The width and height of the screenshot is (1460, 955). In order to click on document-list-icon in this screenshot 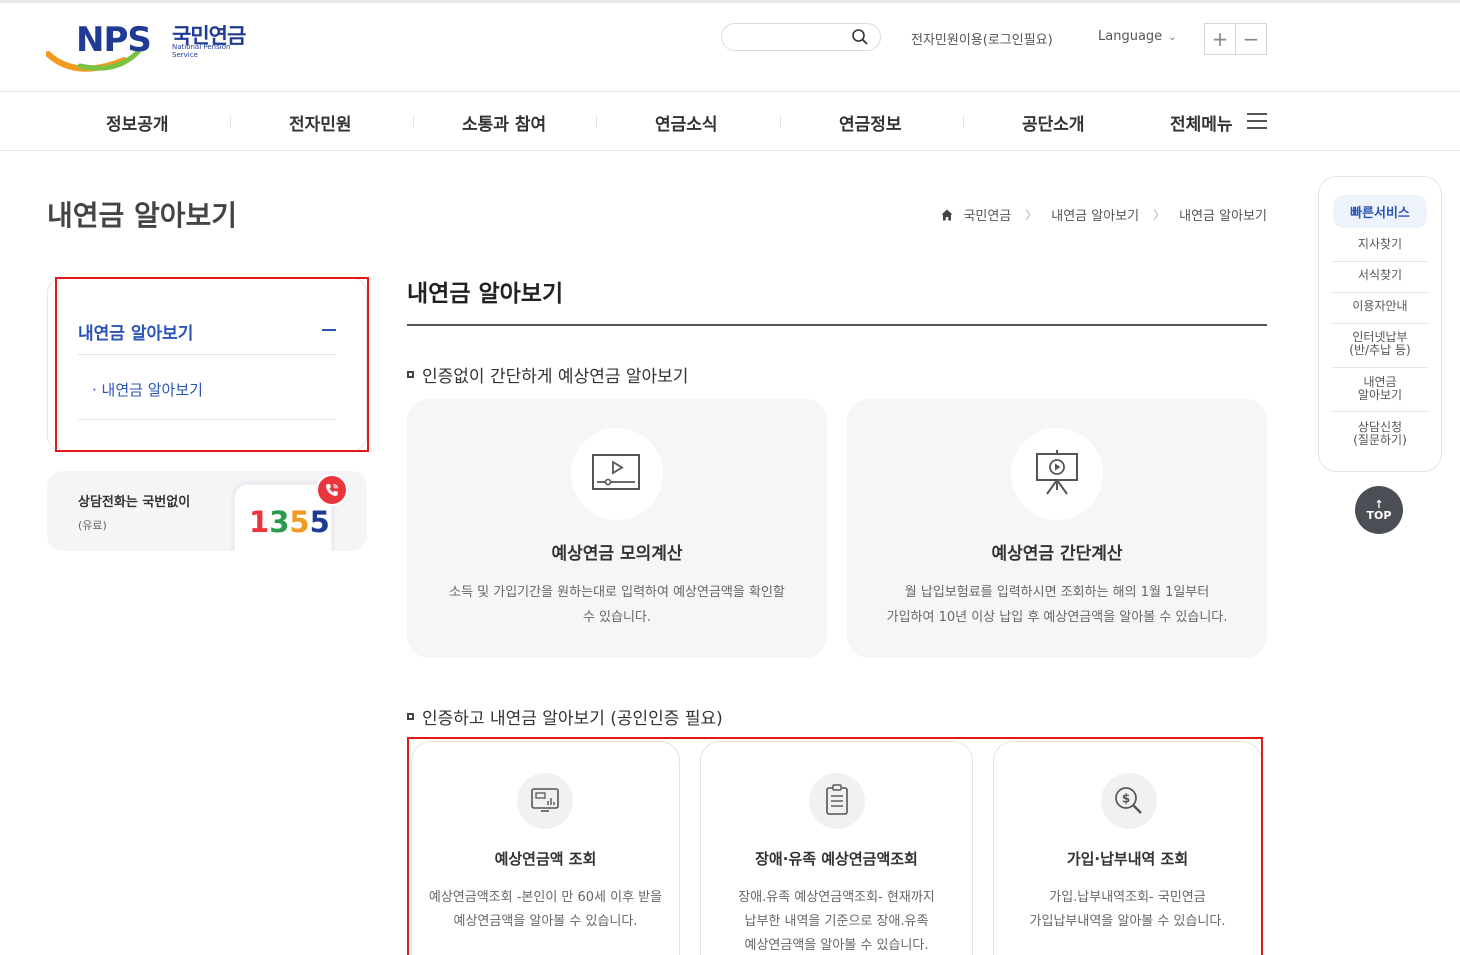, I will do `click(837, 799)`.